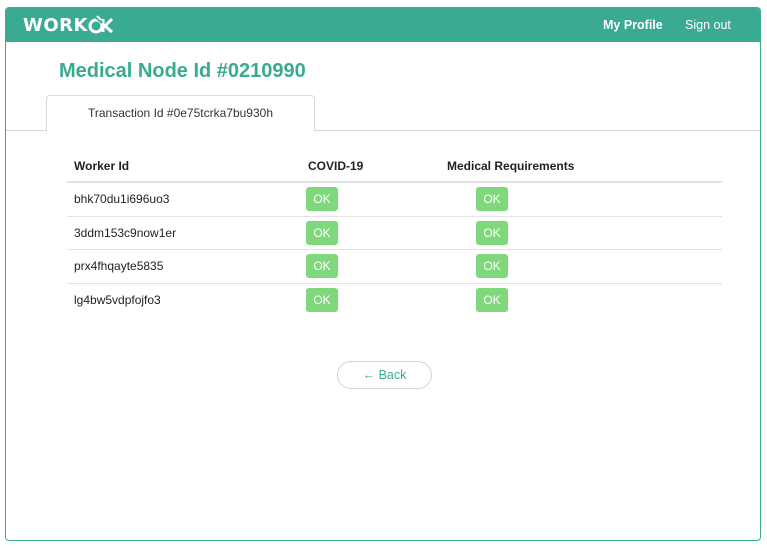 This screenshot has width=767, height=548. What do you see at coordinates (182, 71) in the screenshot?
I see `page-title: Medical Node Id #0210990` at bounding box center [182, 71].